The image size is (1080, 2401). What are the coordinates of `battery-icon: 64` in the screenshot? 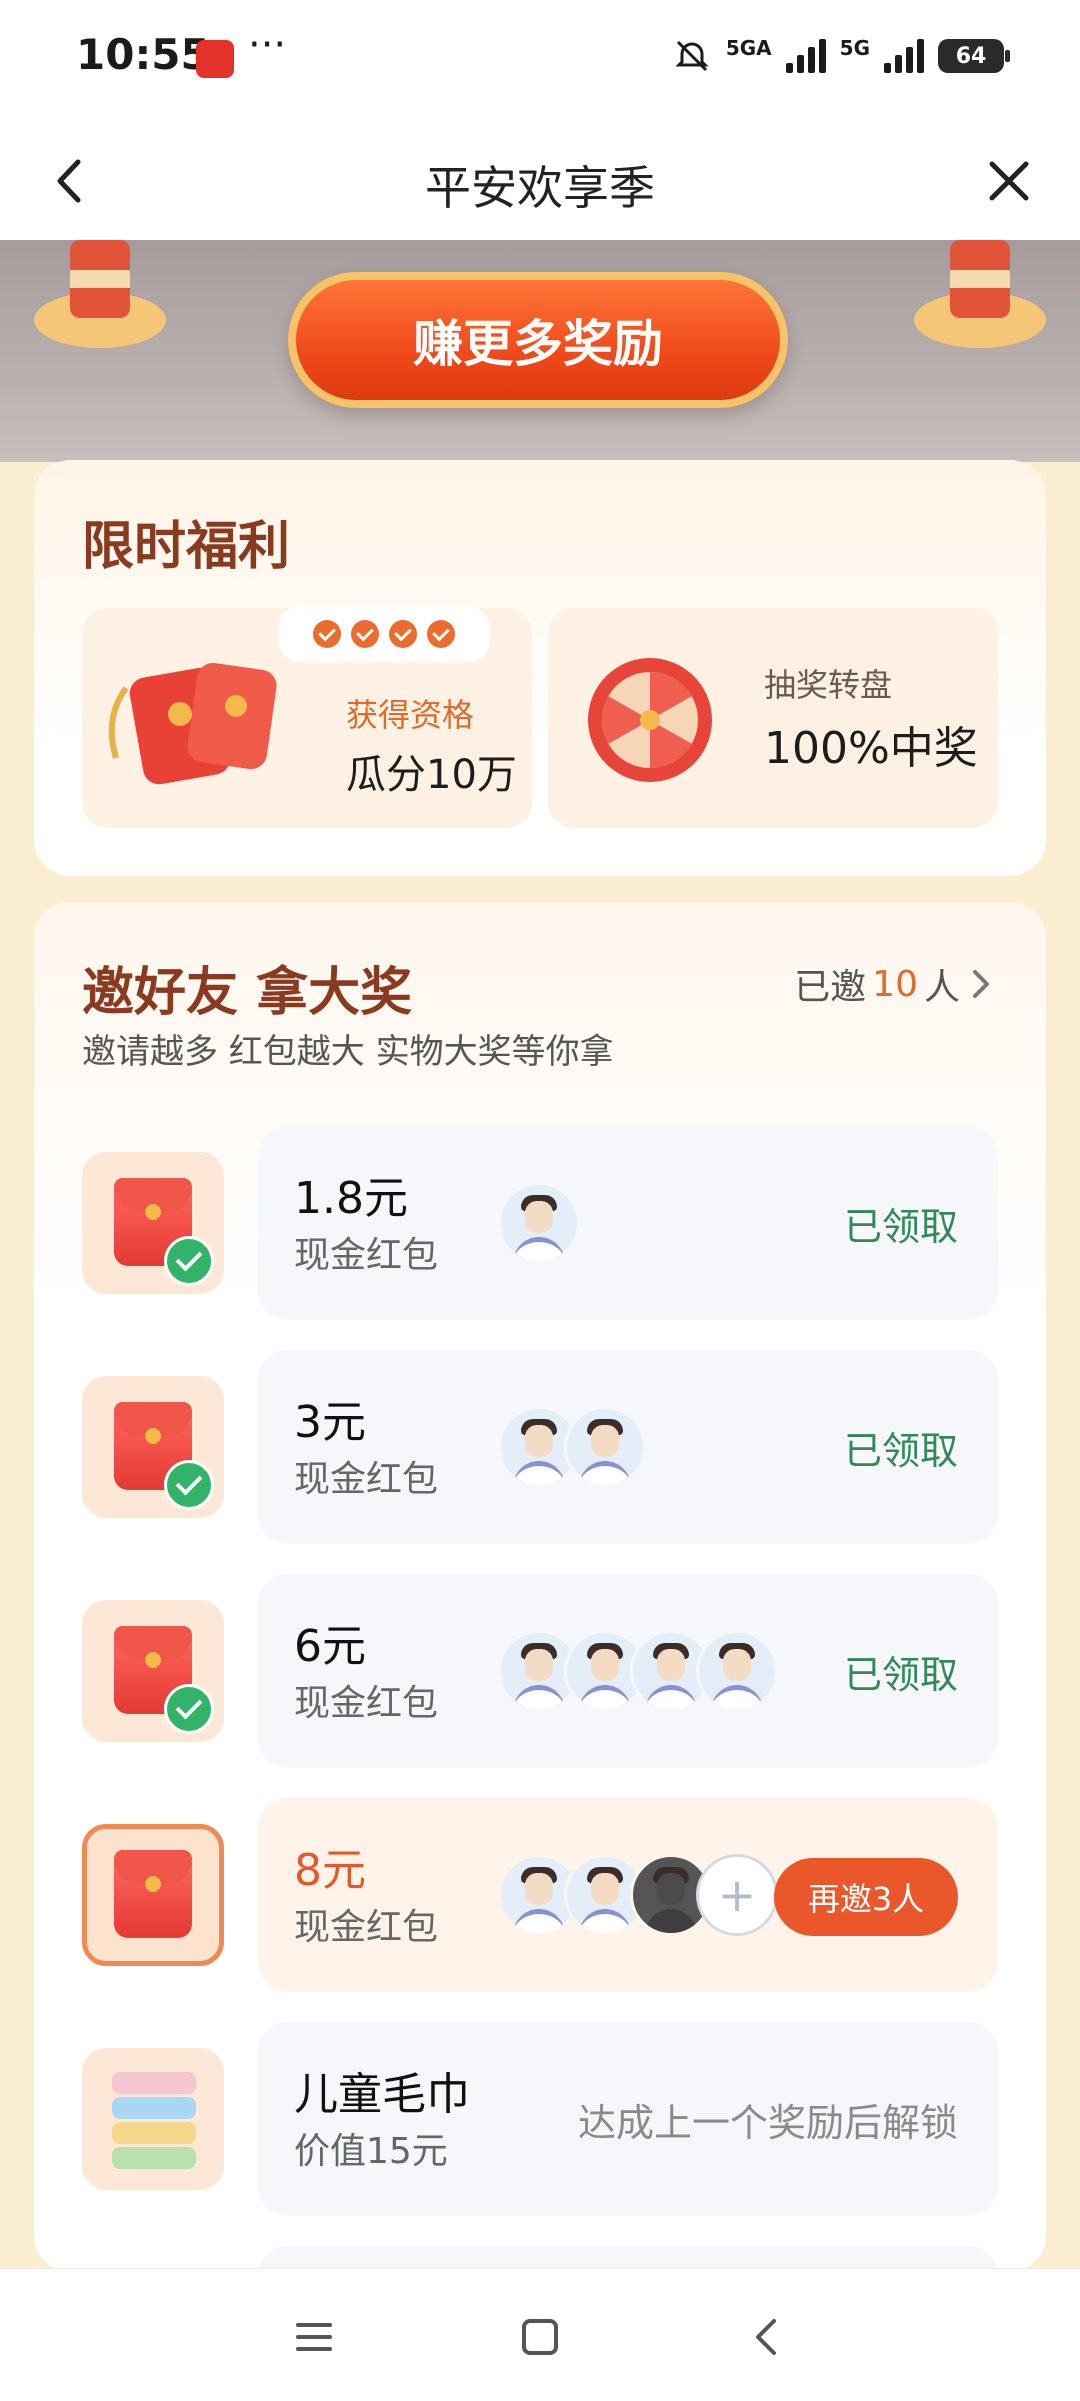 It's located at (974, 56).